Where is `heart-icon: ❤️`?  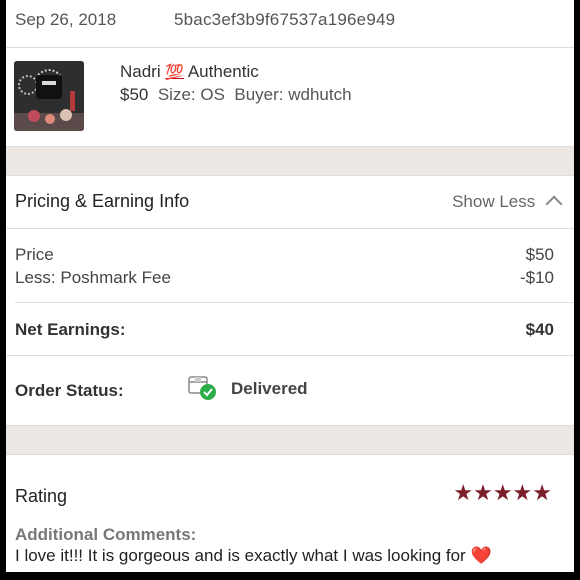 heart-icon: ❤️ is located at coordinates (481, 555).